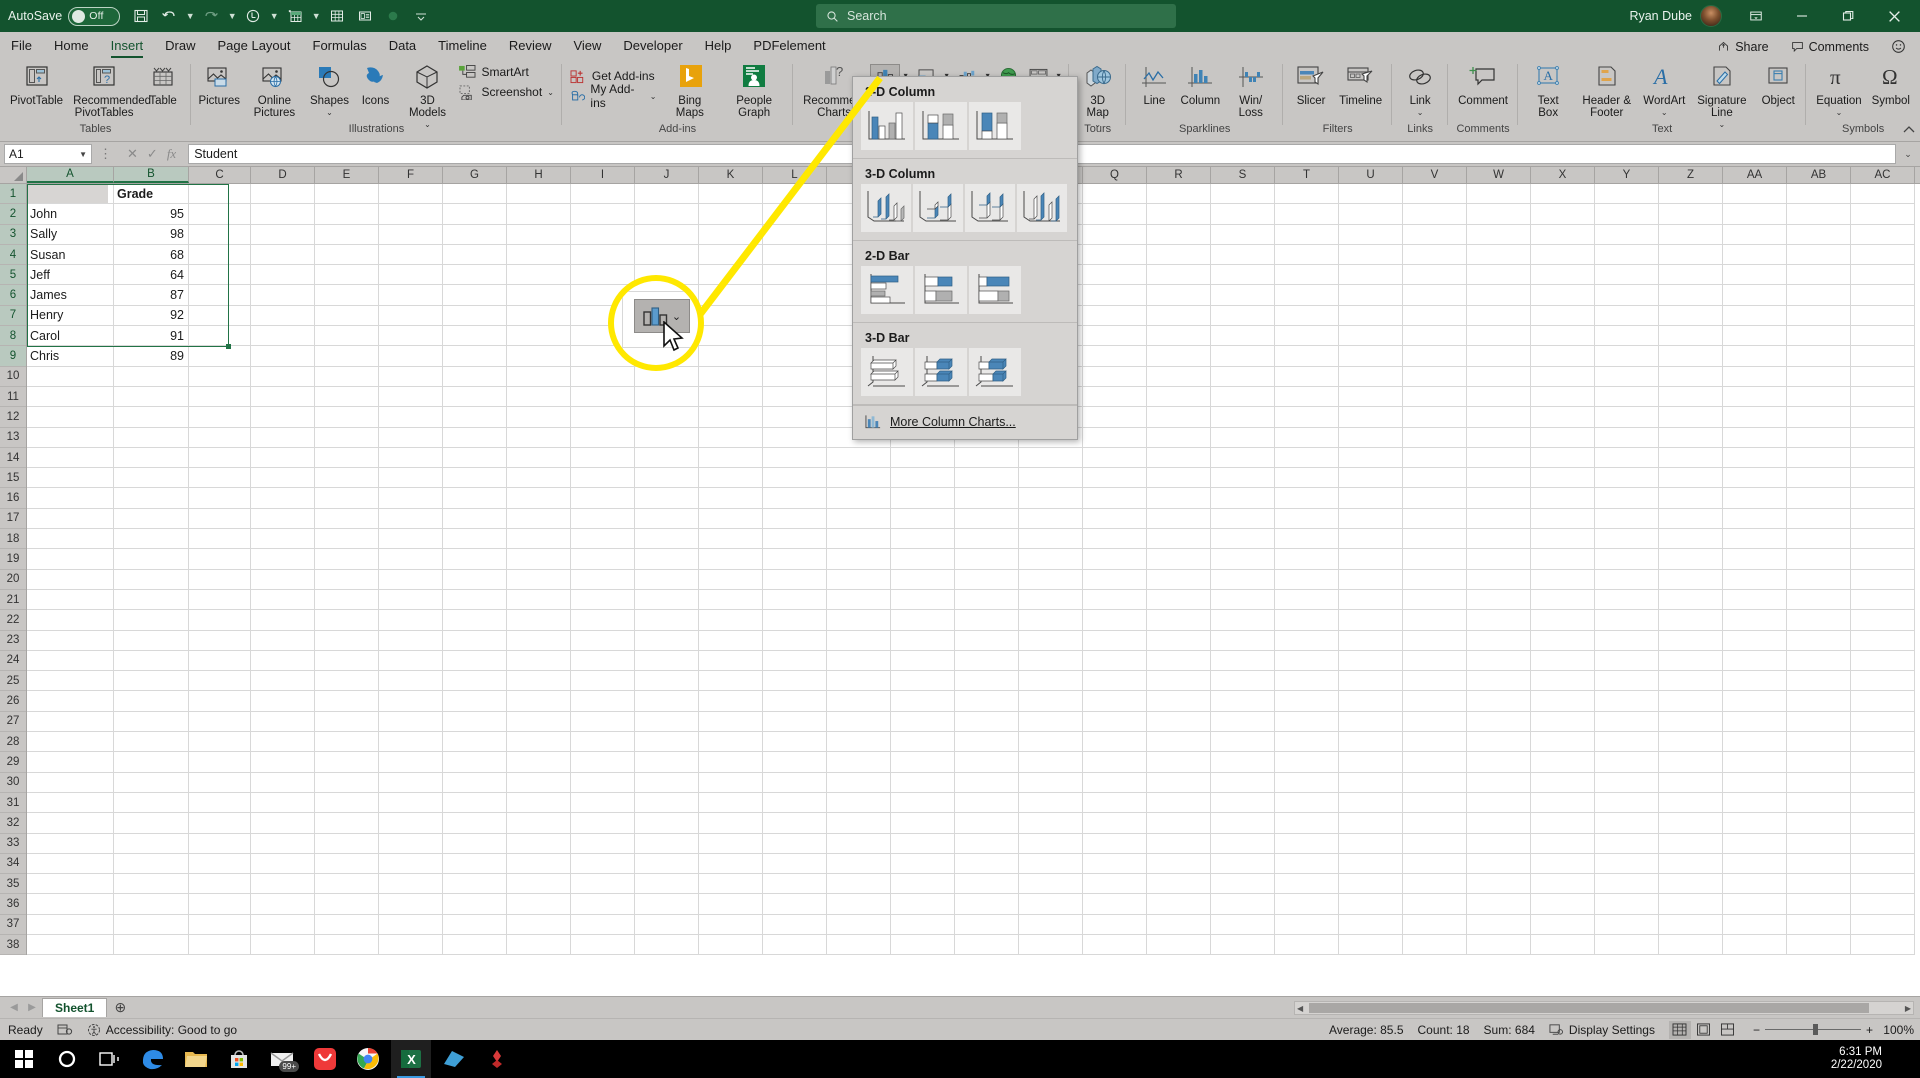 This screenshot has width=1920, height=1078. Describe the element at coordinates (393, 16) in the screenshot. I see `record-macro-icon` at that location.